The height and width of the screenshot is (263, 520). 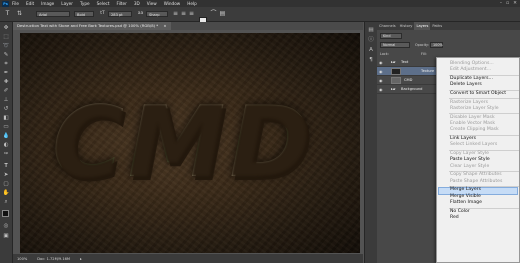 I want to click on path-select-tool-icon: ➤, so click(x=6, y=175).